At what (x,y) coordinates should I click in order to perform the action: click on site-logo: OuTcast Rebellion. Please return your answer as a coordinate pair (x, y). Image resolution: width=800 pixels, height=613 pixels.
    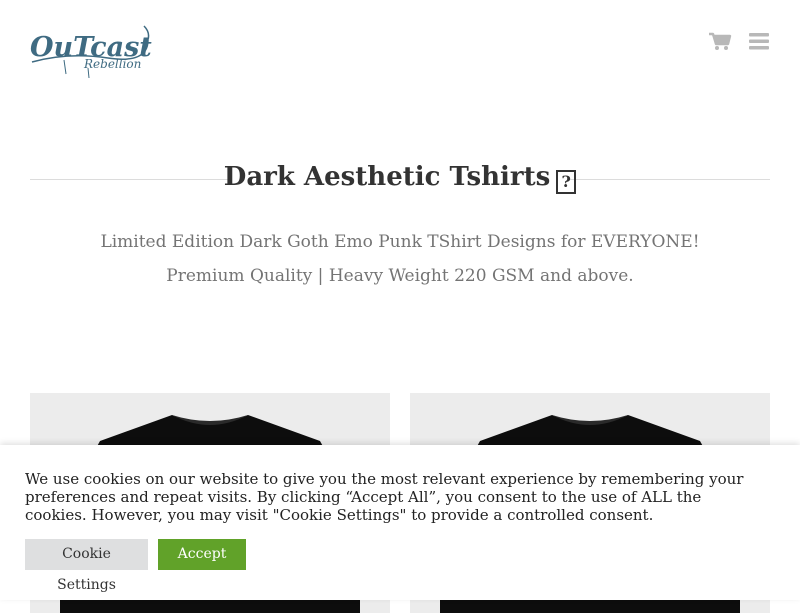
    Looking at the image, I should click on (90, 51).